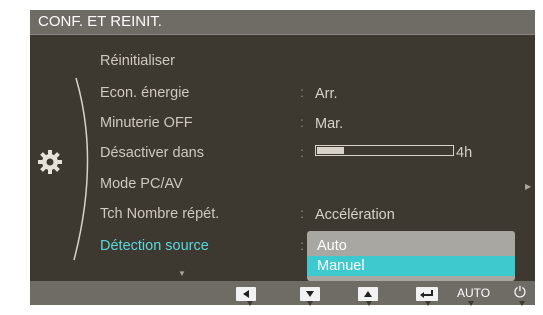  What do you see at coordinates (411, 246) in the screenshot?
I see `option-auto: Auto` at bounding box center [411, 246].